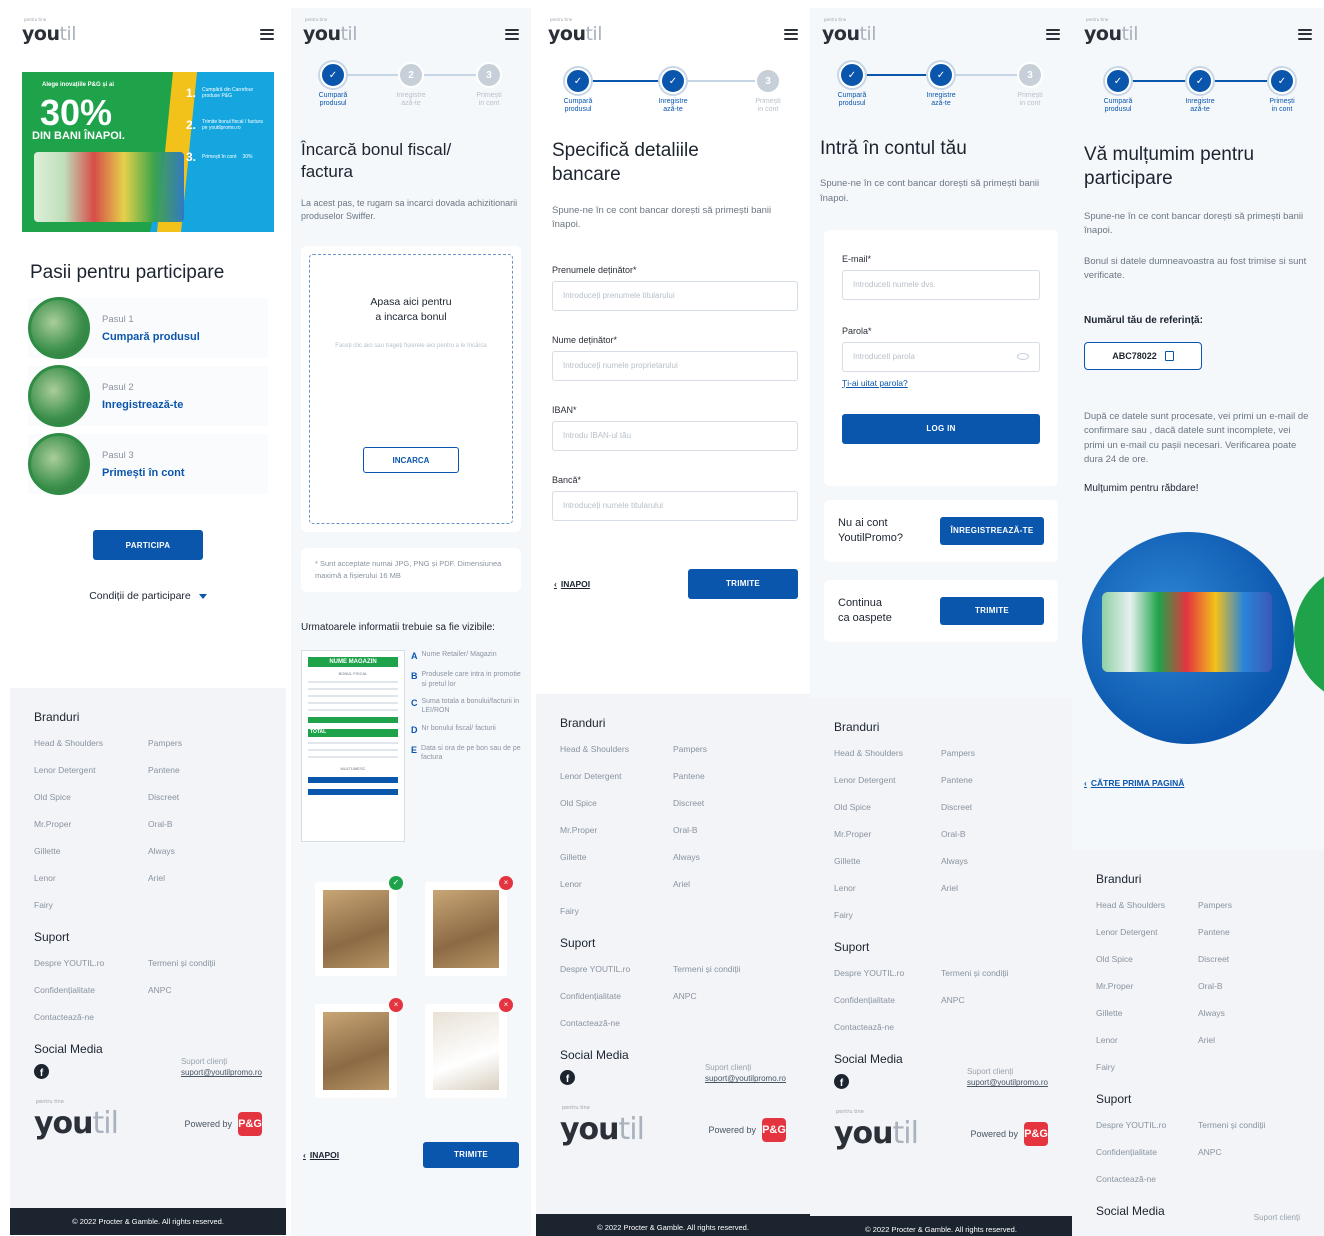 Image resolution: width=1324 pixels, height=1236 pixels. What do you see at coordinates (1169, 356) in the screenshot?
I see `copy-icon` at bounding box center [1169, 356].